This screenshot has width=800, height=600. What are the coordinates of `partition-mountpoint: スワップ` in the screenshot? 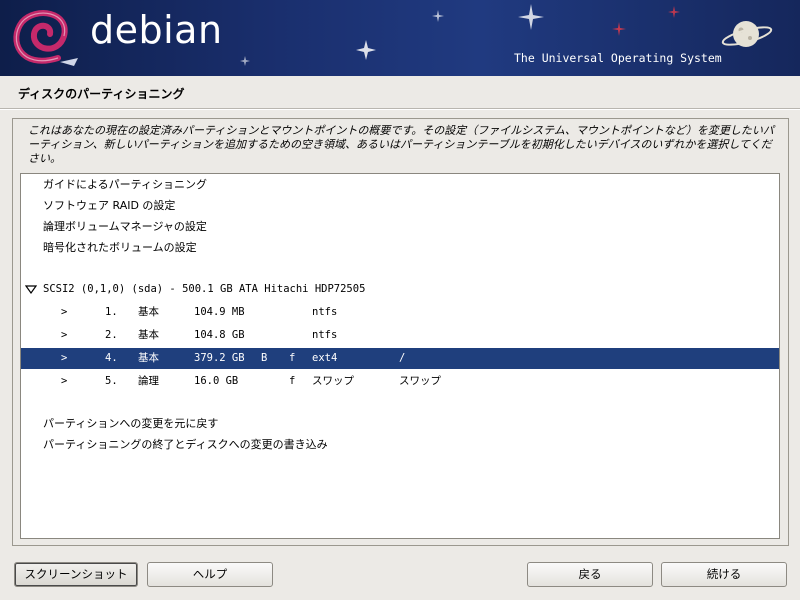 It's located at (420, 381).